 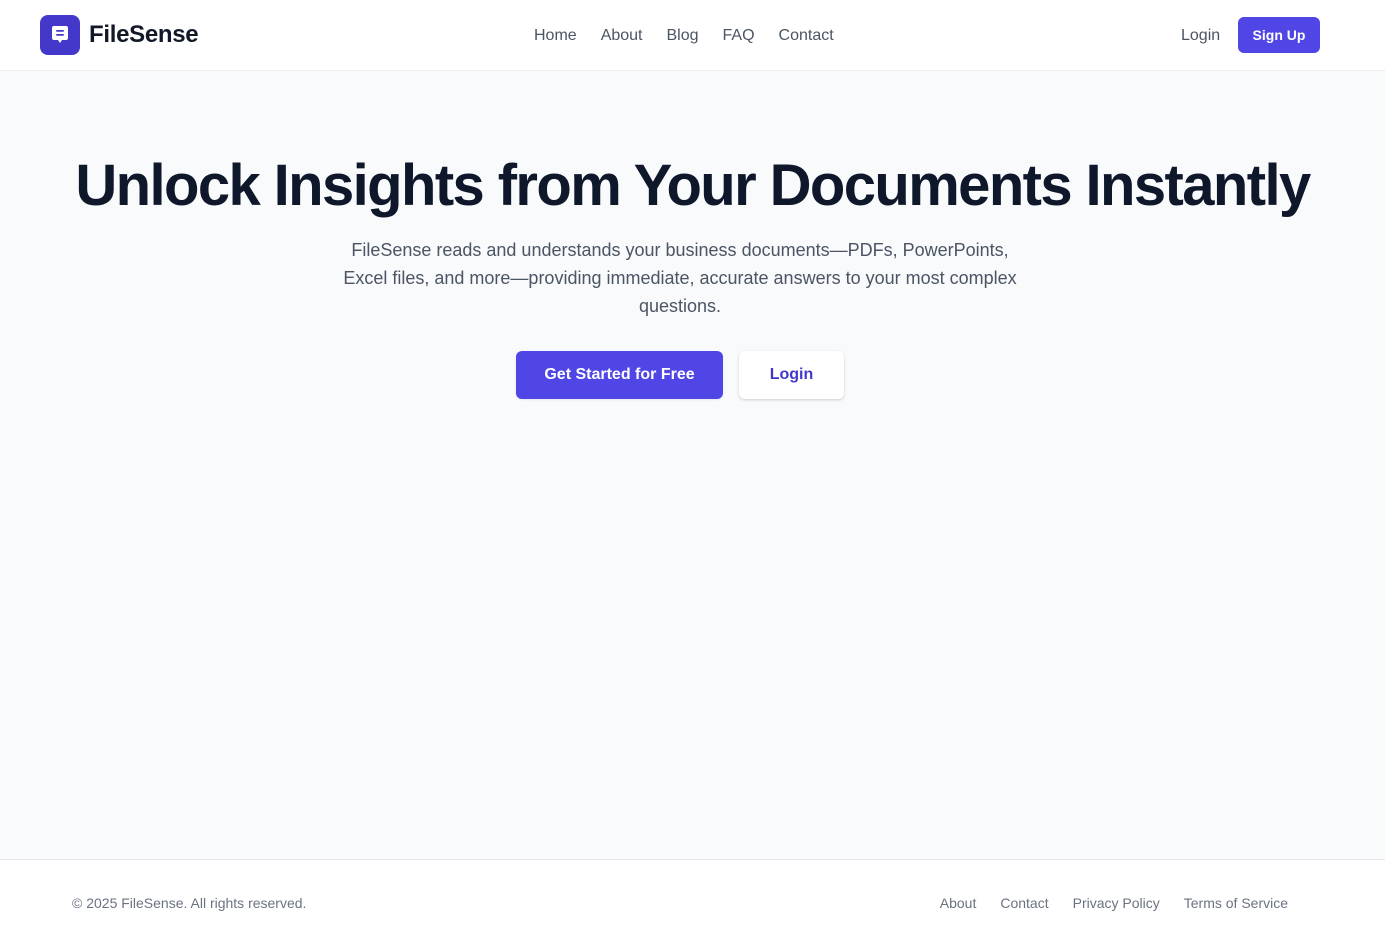 What do you see at coordinates (1236, 903) in the screenshot?
I see `footer-terms-link: Terms of Service` at bounding box center [1236, 903].